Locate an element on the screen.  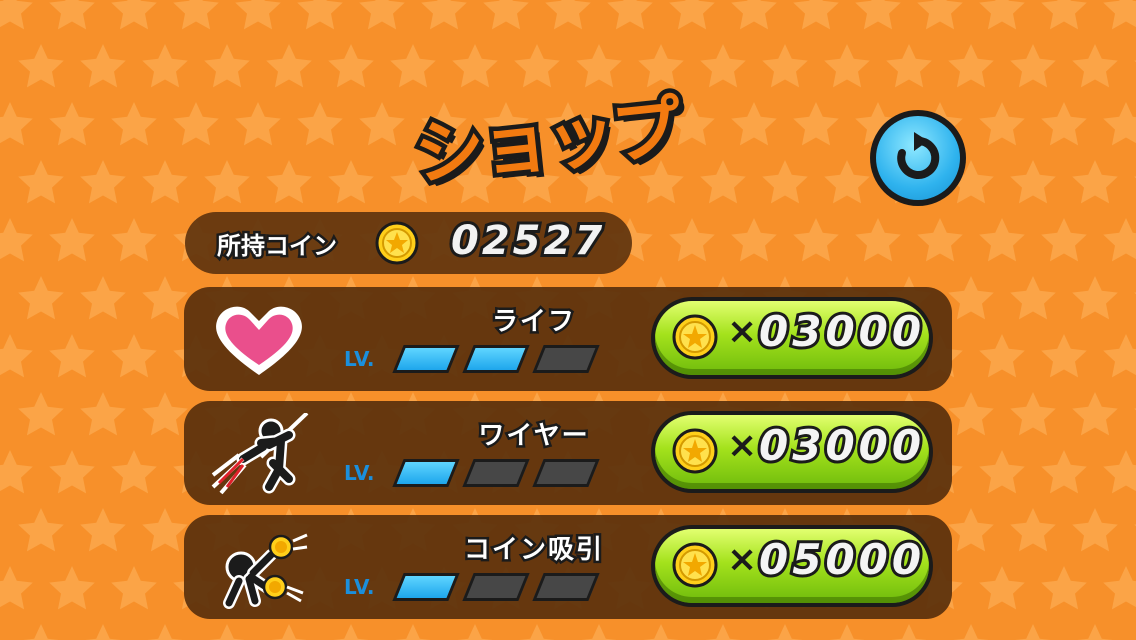
buy-wire-button: × 03000 is located at coordinates (792, 452).